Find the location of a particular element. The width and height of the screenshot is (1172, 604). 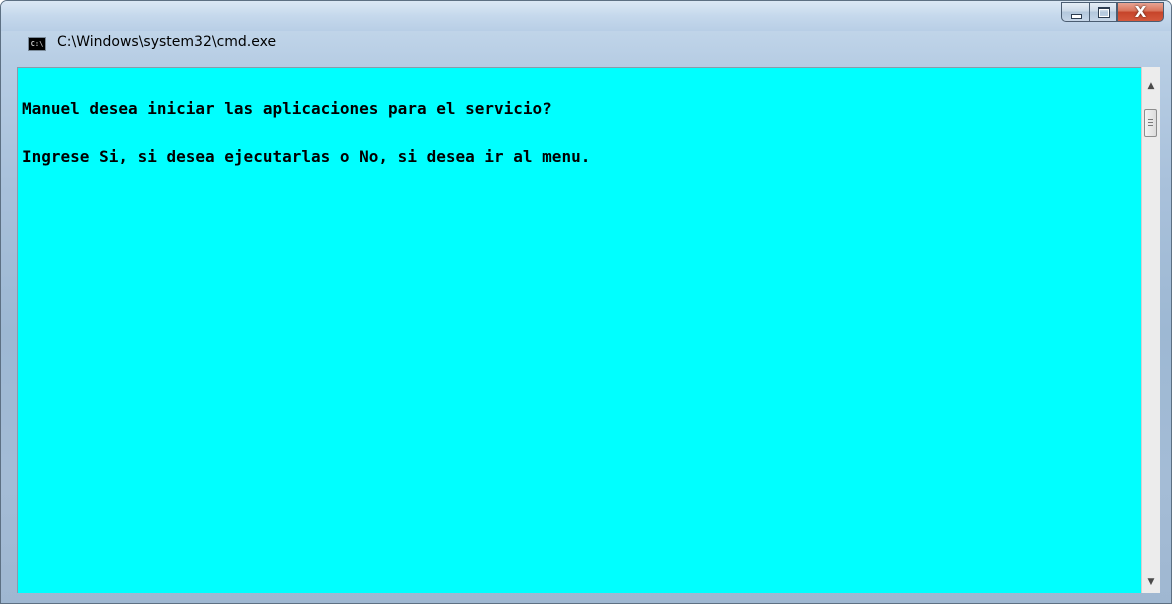

maximize-button is located at coordinates (1103, 12).